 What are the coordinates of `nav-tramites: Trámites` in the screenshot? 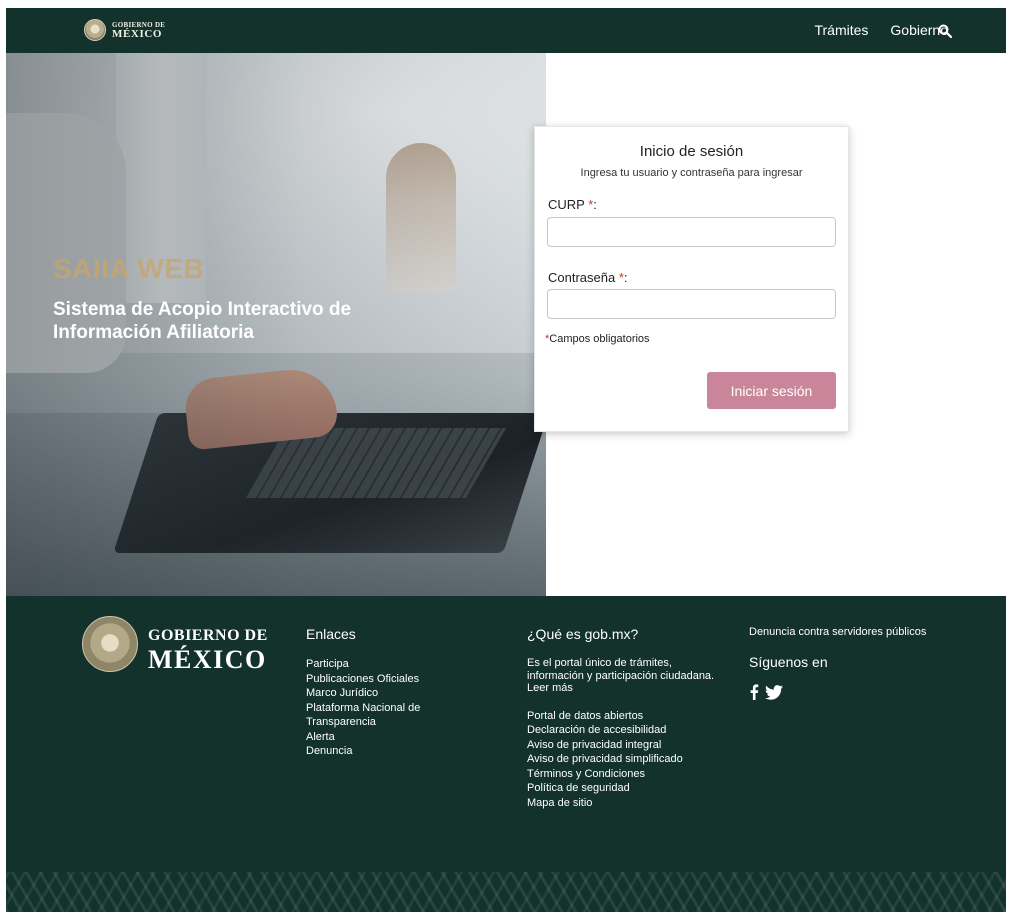 It's located at (841, 30).